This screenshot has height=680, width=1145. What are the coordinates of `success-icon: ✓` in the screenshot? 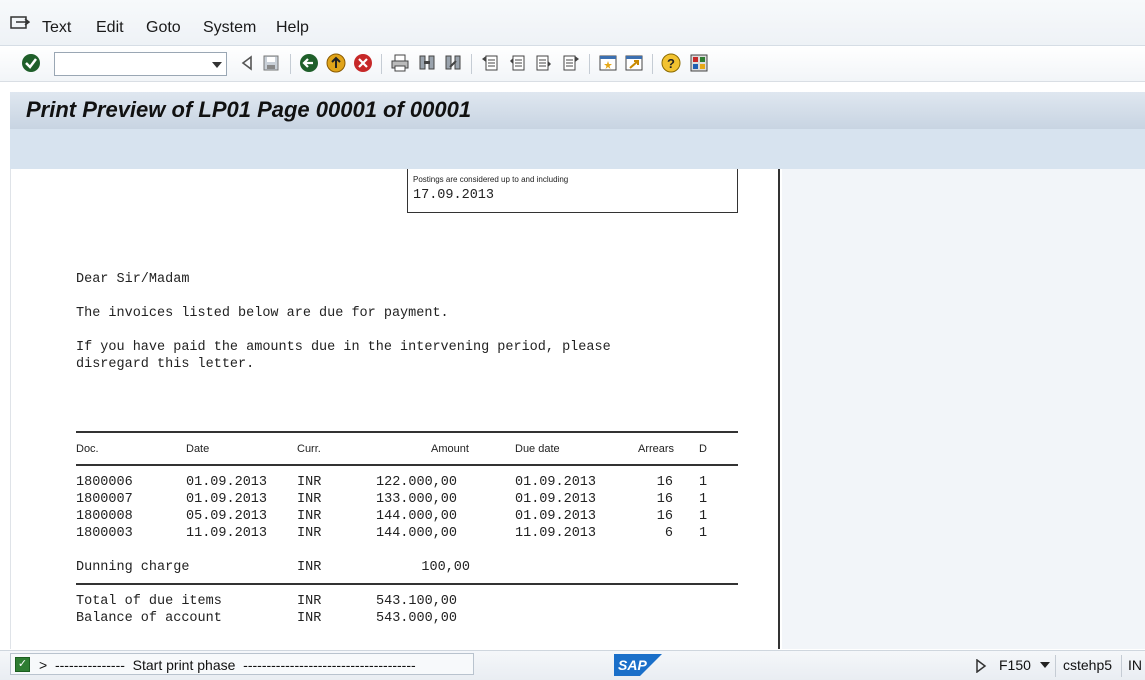 It's located at (22, 664).